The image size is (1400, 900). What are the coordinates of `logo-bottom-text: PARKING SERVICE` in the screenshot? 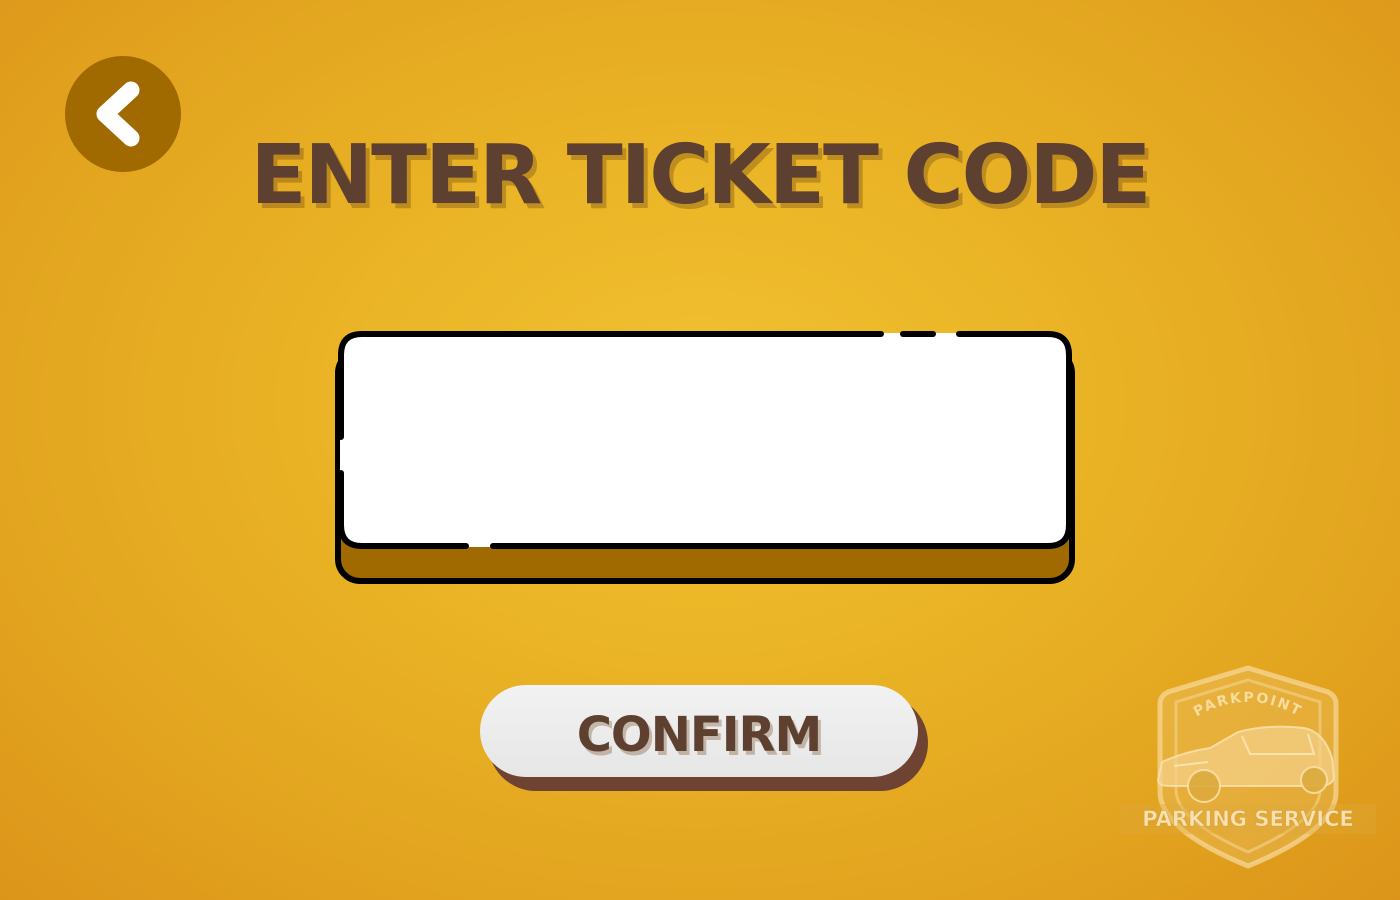 It's located at (1248, 819).